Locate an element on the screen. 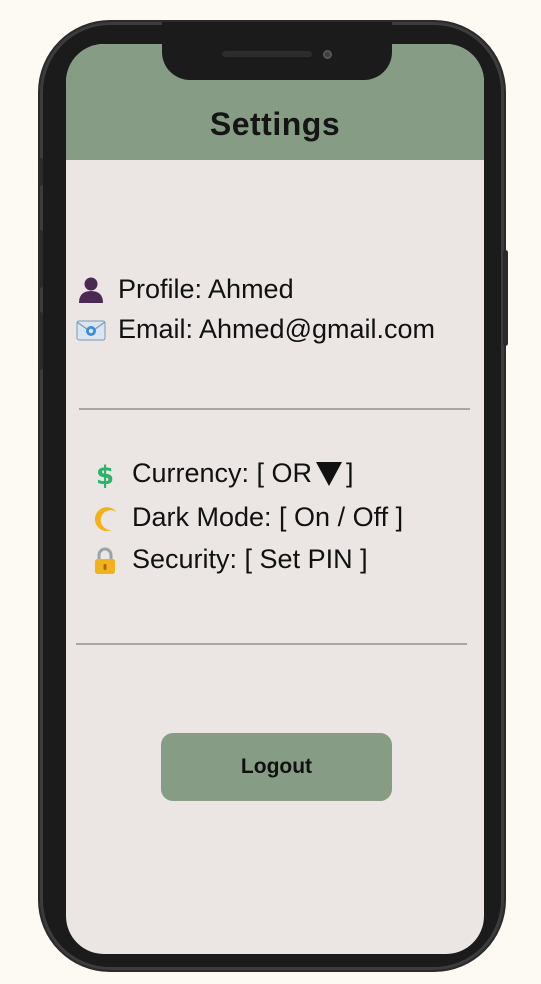 The height and width of the screenshot is (984, 541). dark-mode-row: Dark Mode: [ On / Off ] is located at coordinates (246, 517).